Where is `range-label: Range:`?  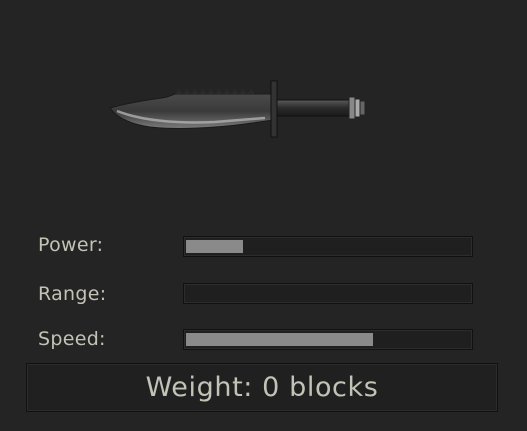 range-label: Range: is located at coordinates (72, 294).